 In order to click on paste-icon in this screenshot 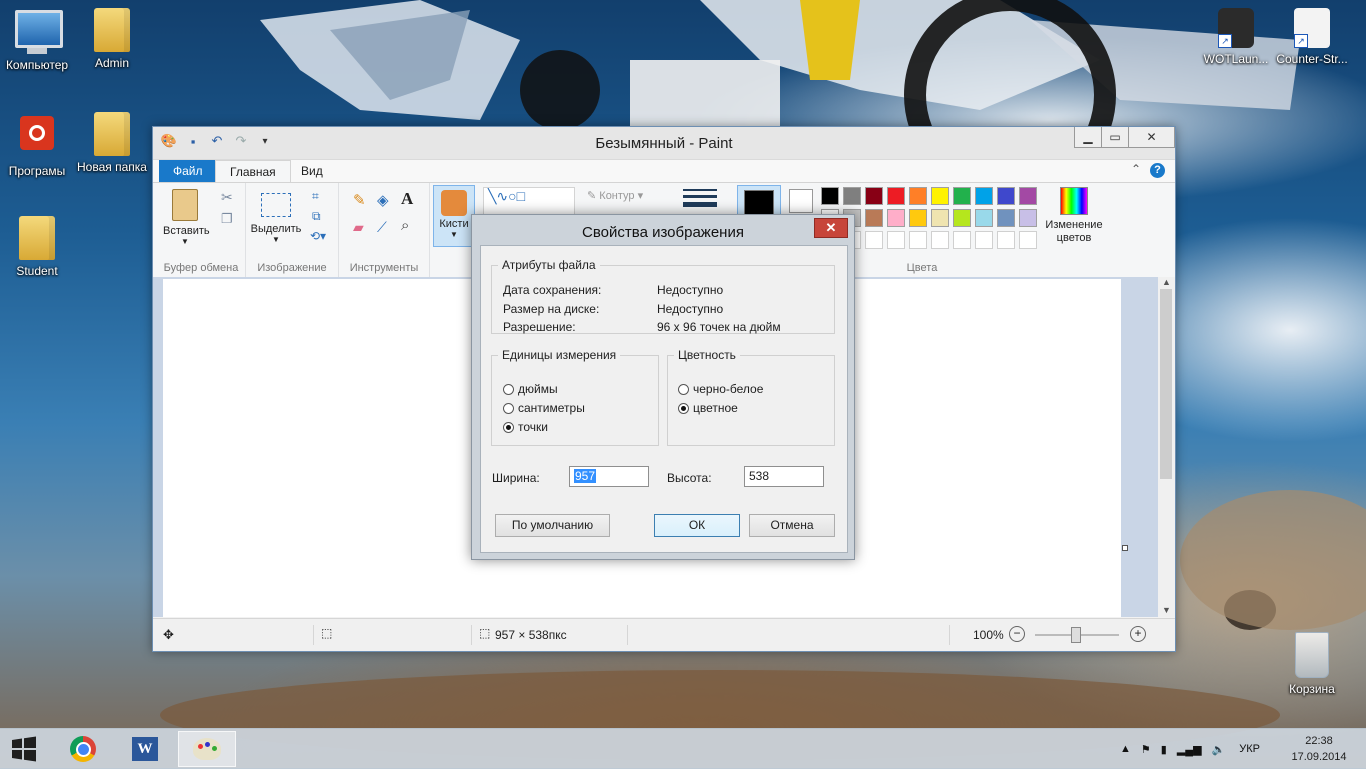, I will do `click(185, 205)`.